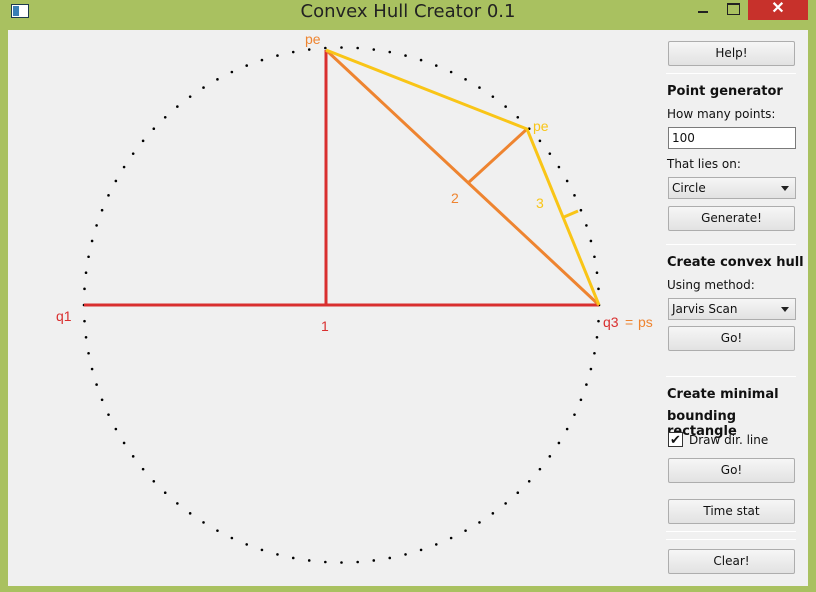 The height and width of the screenshot is (592, 816). Describe the element at coordinates (689, 188) in the screenshot. I see `shape-select-value: Circle` at that location.